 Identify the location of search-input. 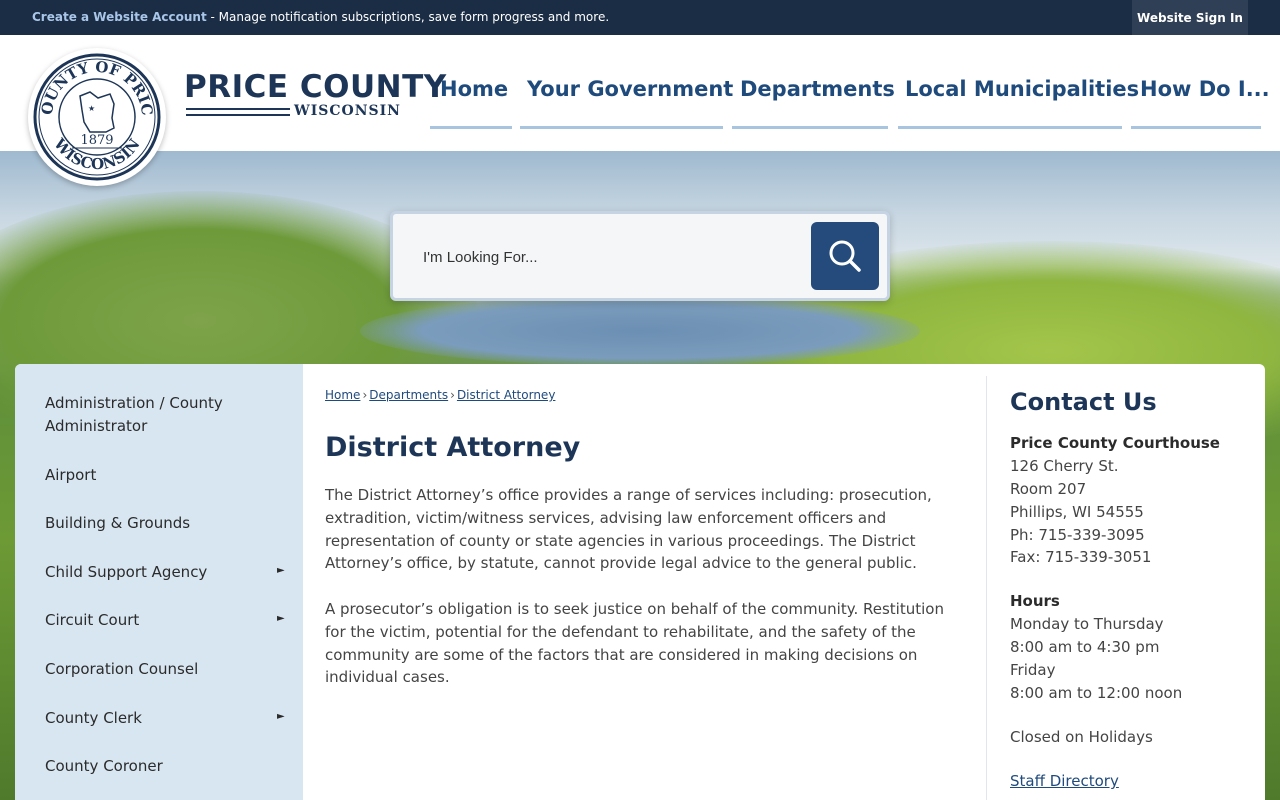
(607, 257).